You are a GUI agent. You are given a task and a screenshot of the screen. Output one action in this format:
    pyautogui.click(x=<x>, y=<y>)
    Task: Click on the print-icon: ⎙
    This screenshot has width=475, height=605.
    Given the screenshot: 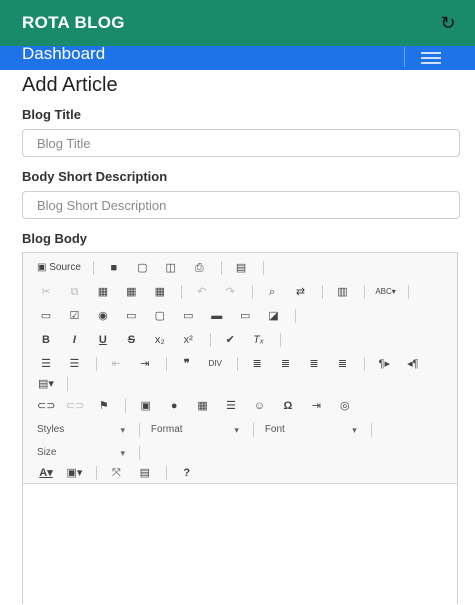 What is the action you would take?
    pyautogui.click(x=199, y=268)
    